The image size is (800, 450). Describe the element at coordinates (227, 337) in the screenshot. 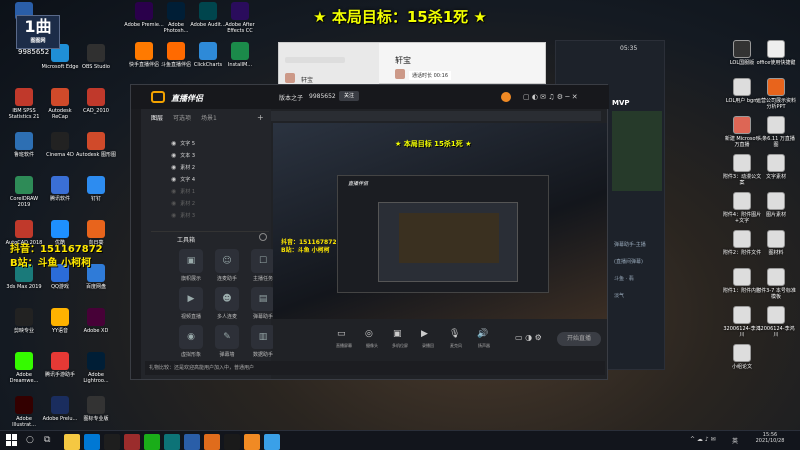

I see `tool-7-icon: ✎` at that location.